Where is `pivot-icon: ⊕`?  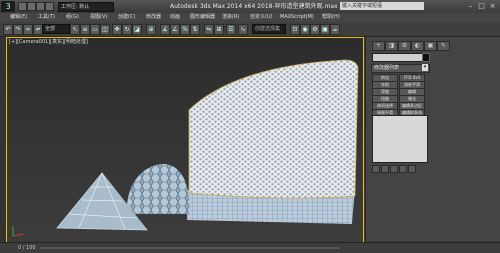 pivot-icon: ⊕ is located at coordinates (151, 29).